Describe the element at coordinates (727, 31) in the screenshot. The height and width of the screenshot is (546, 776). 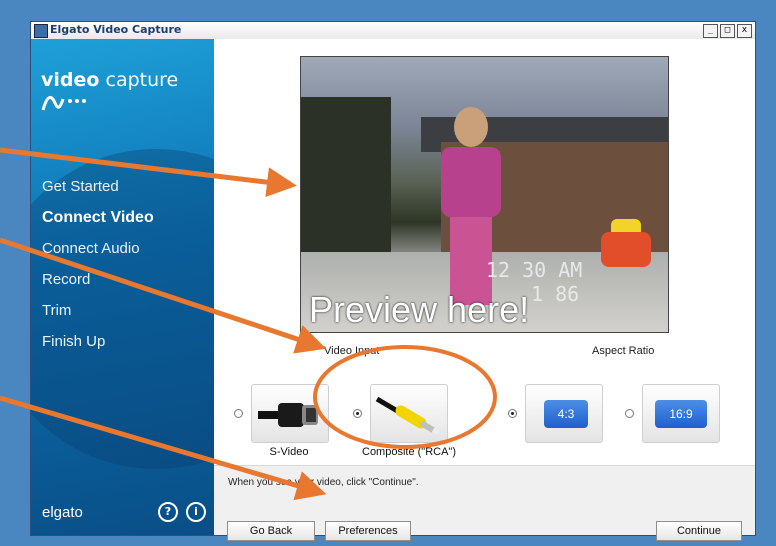
I see `maximize-button: □` at that location.